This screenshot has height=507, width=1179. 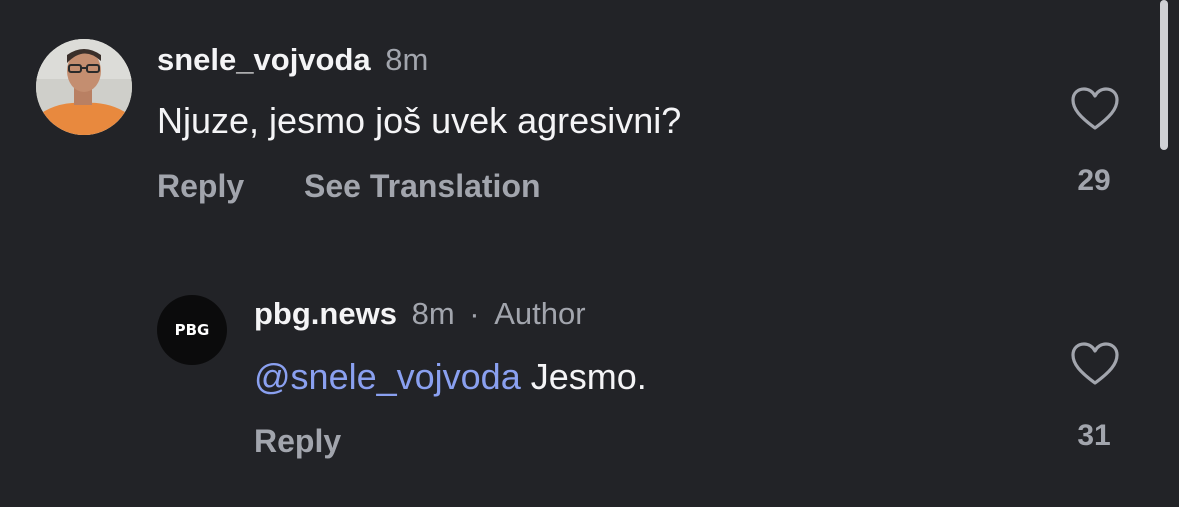 What do you see at coordinates (387, 376) in the screenshot?
I see `mention-link: @snele_vojvoda` at bounding box center [387, 376].